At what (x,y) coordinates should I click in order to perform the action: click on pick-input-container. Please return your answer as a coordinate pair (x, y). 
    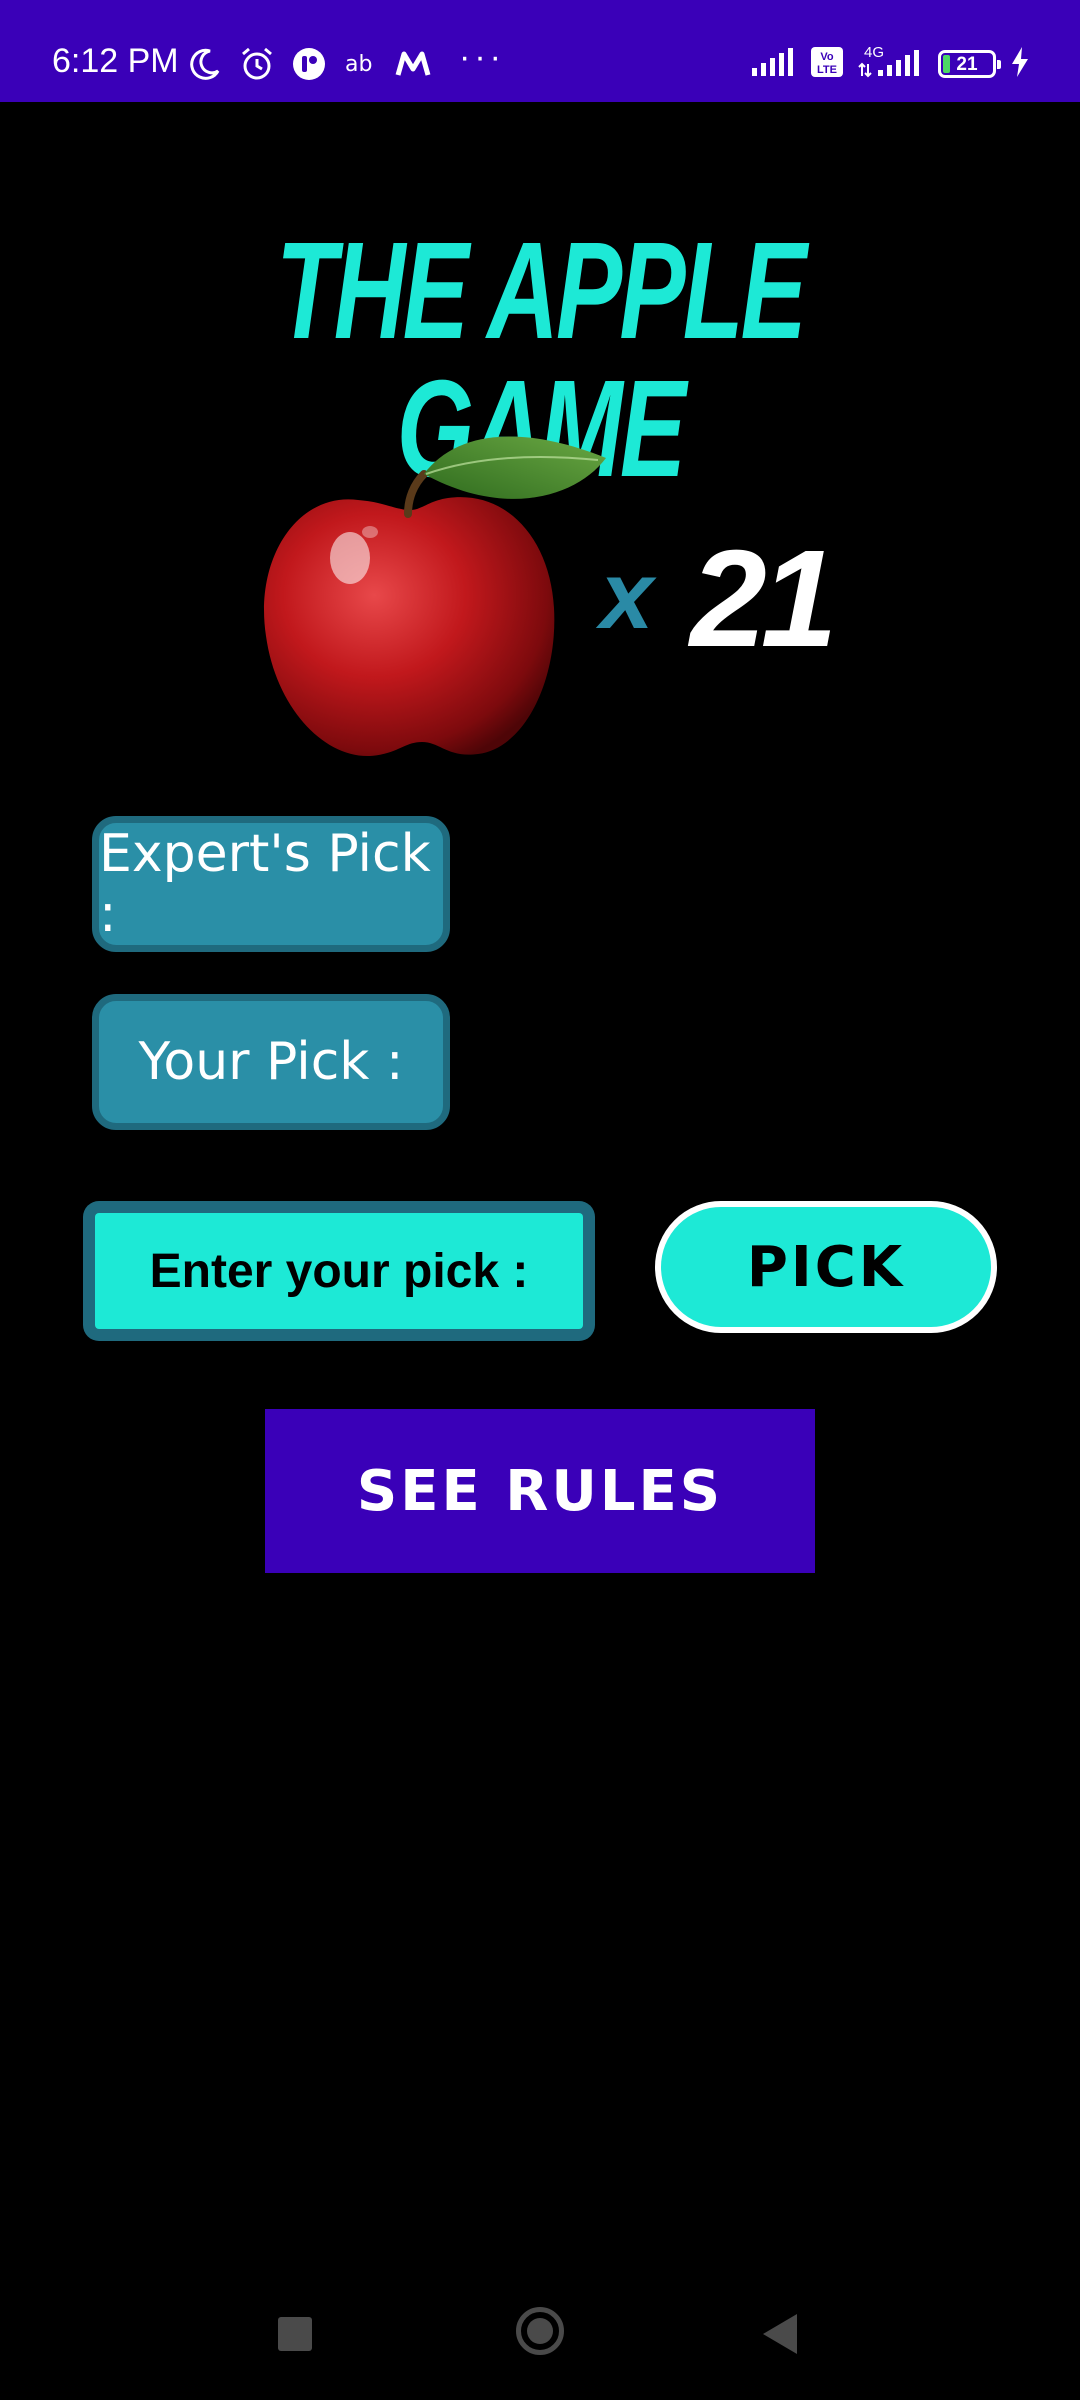
    Looking at the image, I should click on (339, 1271).